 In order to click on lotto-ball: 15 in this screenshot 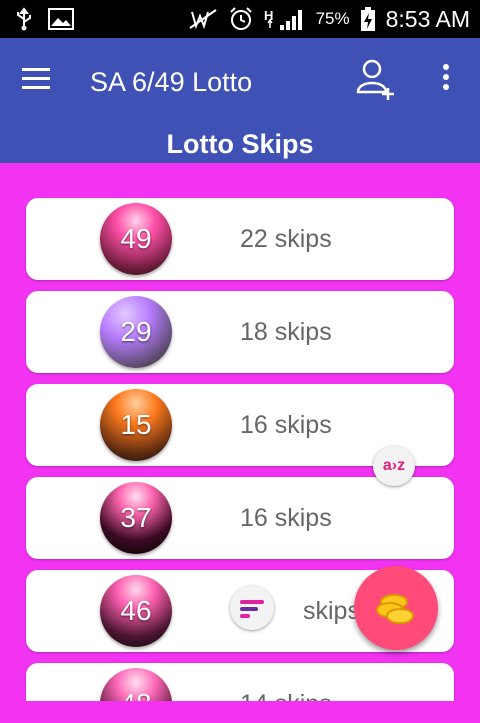, I will do `click(136, 425)`.